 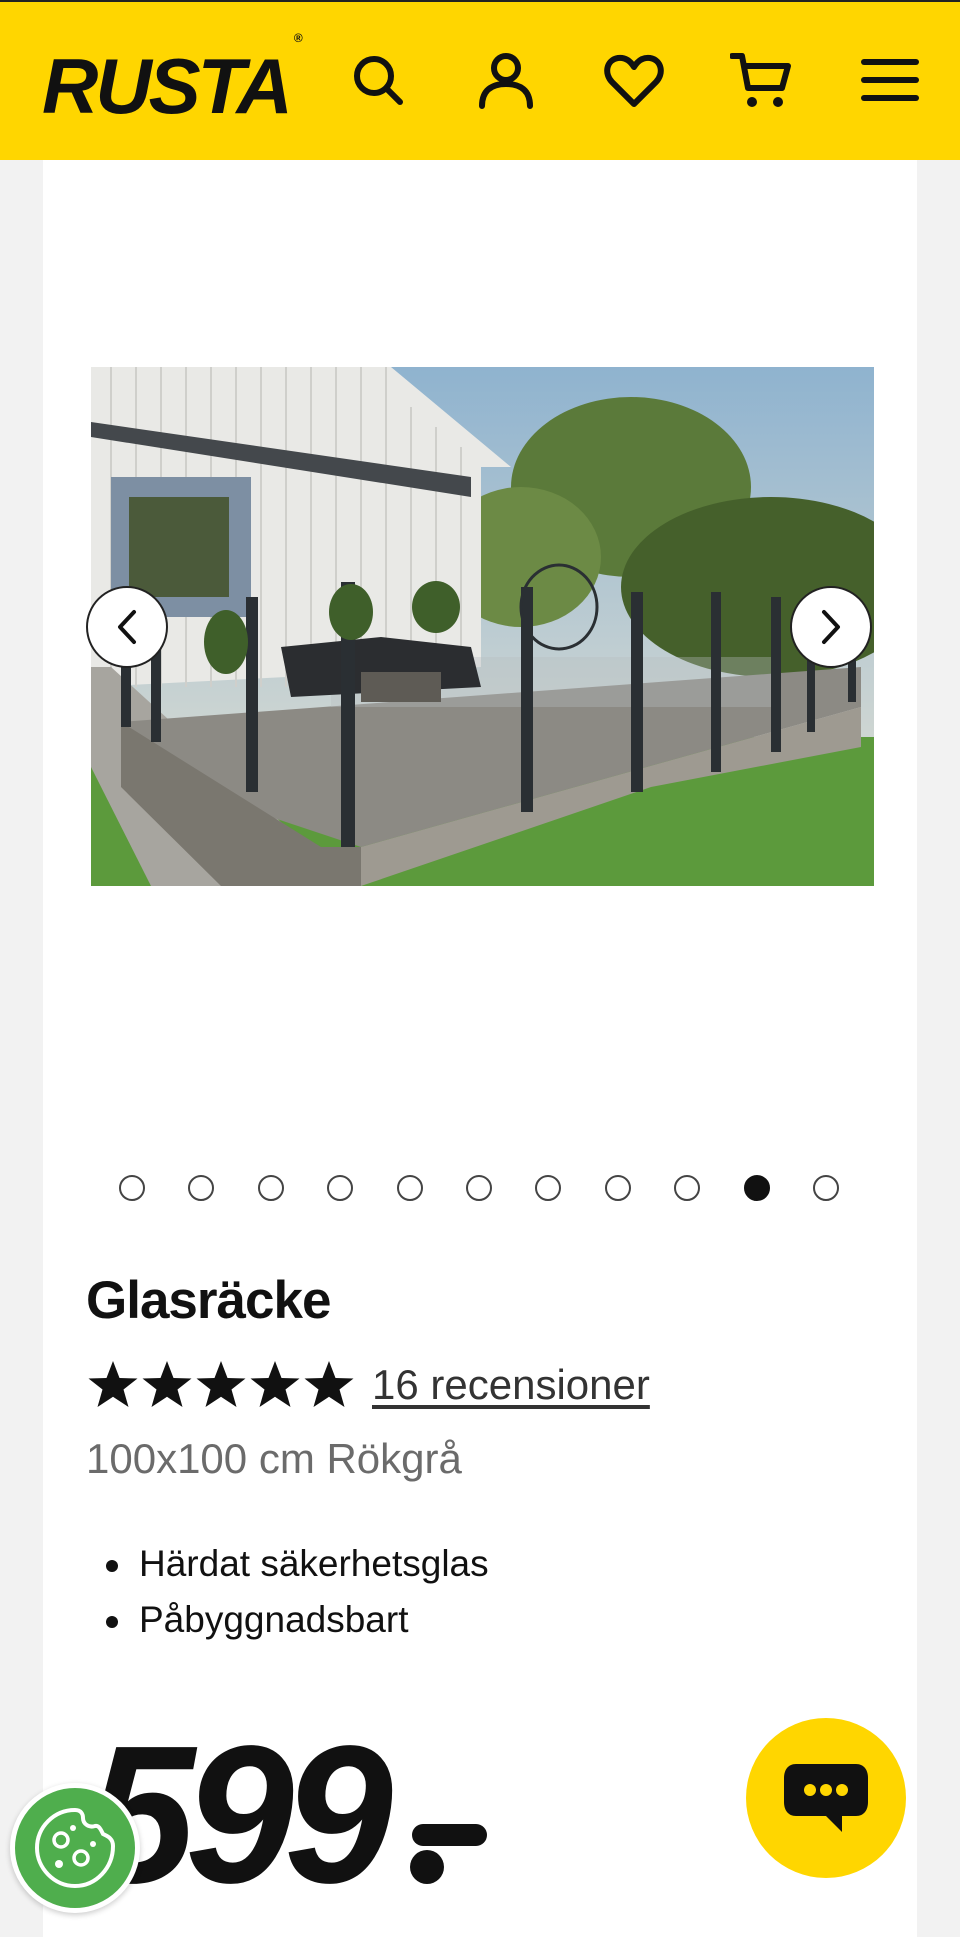 I want to click on logo-text: RUSTA, so click(x=167, y=86).